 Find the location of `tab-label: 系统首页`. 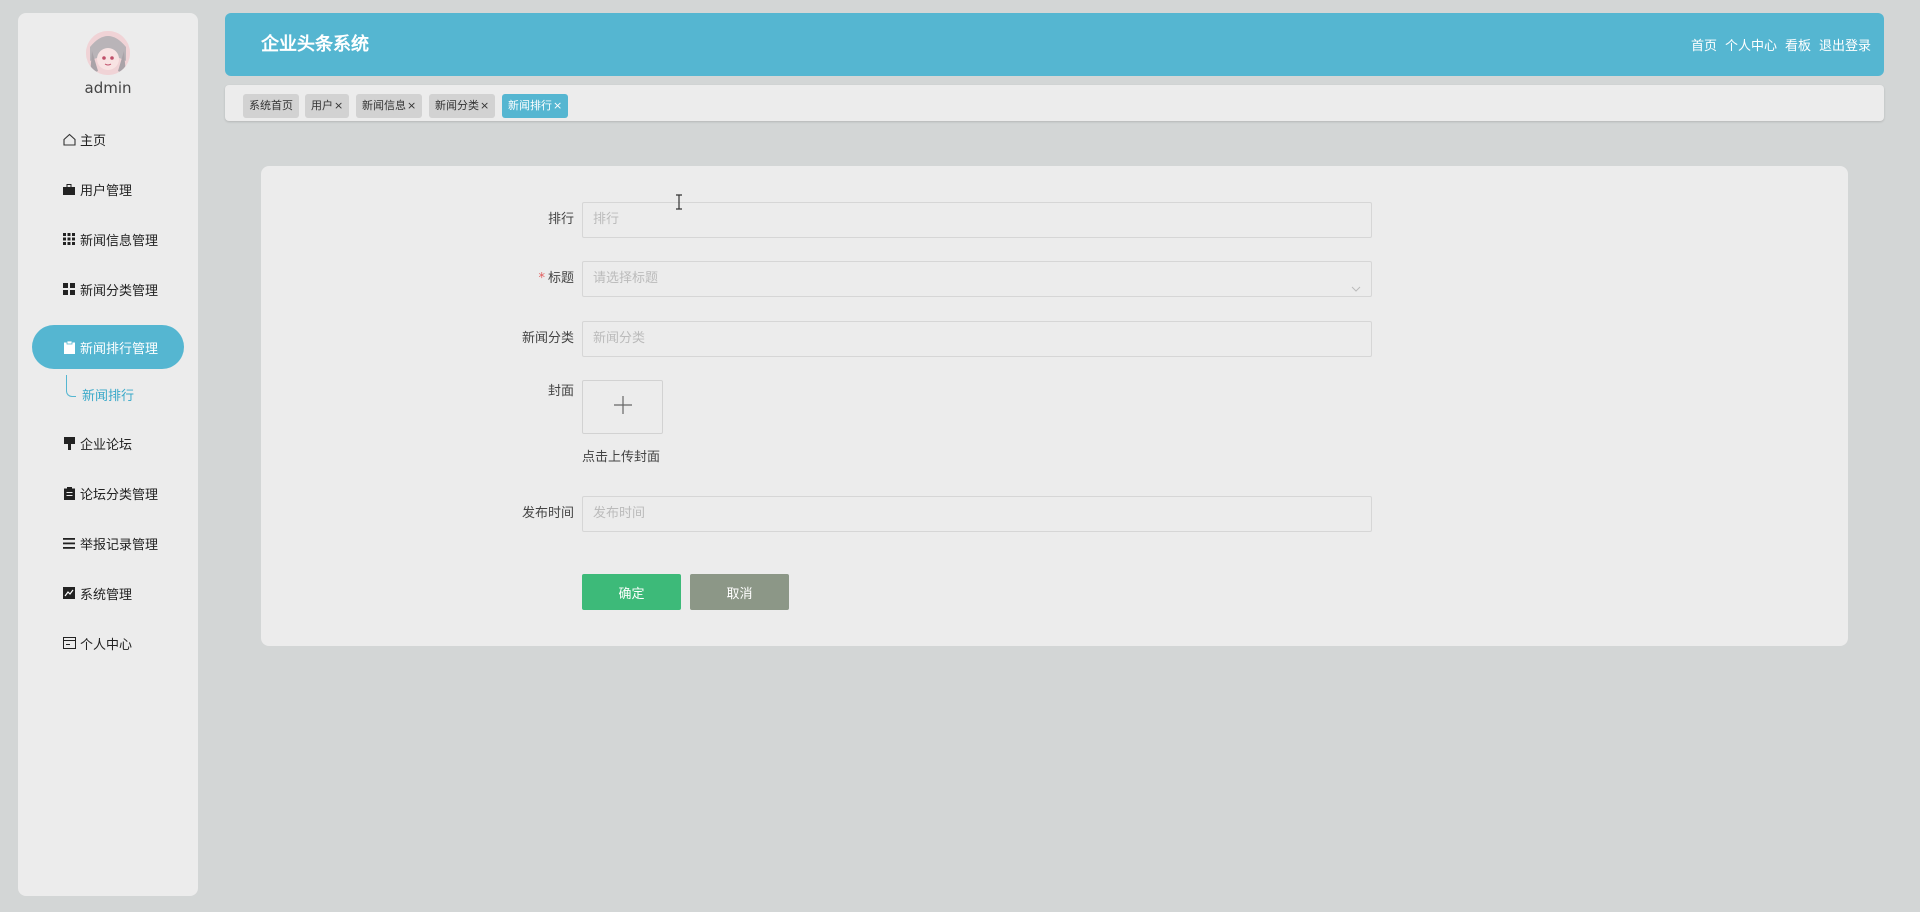

tab-label: 系统首页 is located at coordinates (271, 105).